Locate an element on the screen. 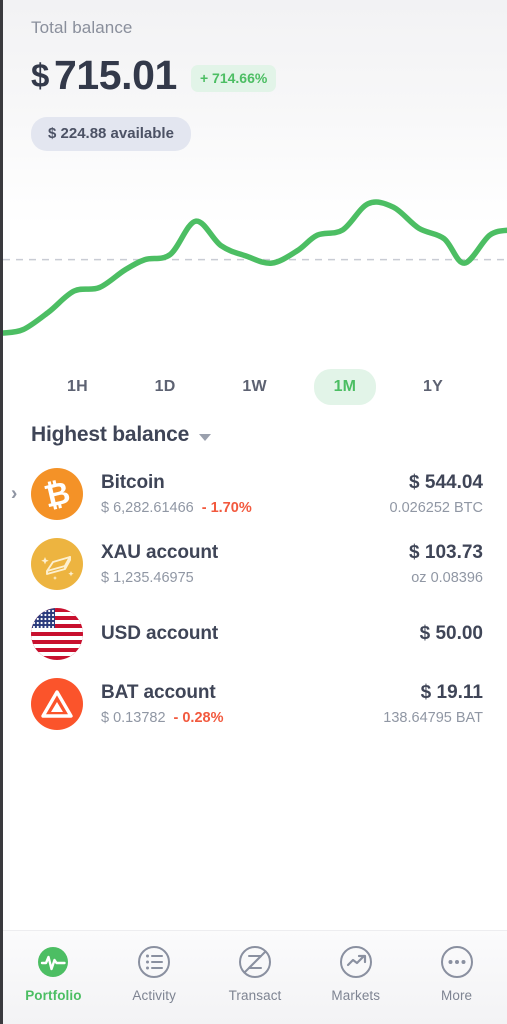 This screenshot has height=1024, width=507. nav-item-more: More is located at coordinates (456, 973).